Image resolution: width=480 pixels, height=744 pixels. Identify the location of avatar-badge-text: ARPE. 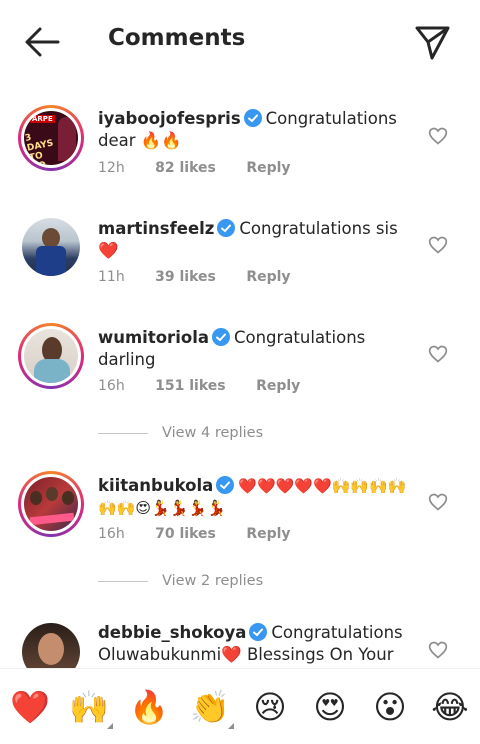
(42, 119).